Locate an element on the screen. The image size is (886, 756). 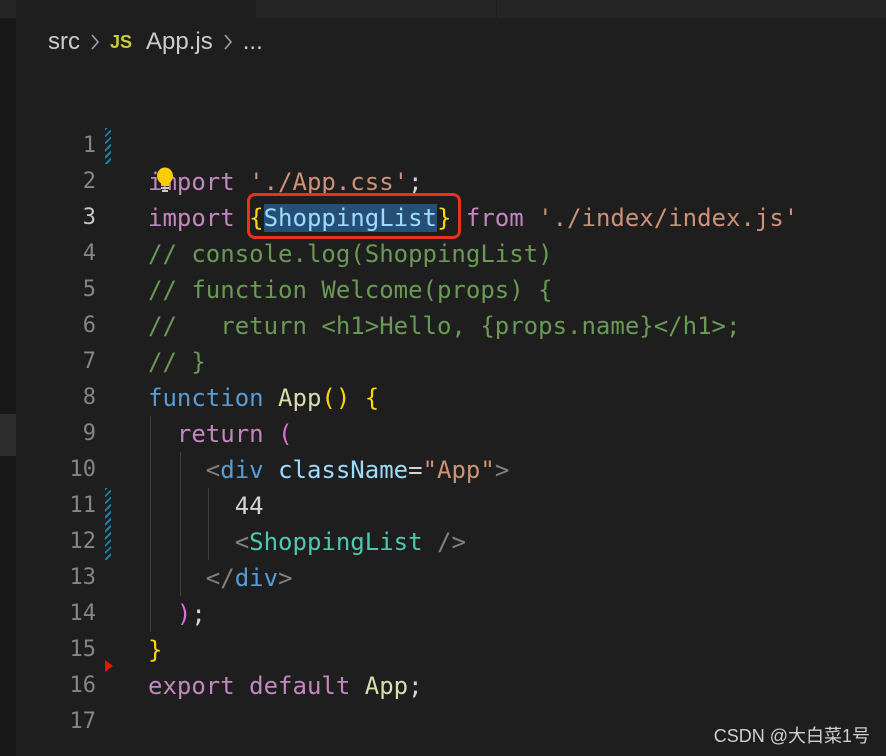
code-line-9: return ( is located at coordinates (513, 434).